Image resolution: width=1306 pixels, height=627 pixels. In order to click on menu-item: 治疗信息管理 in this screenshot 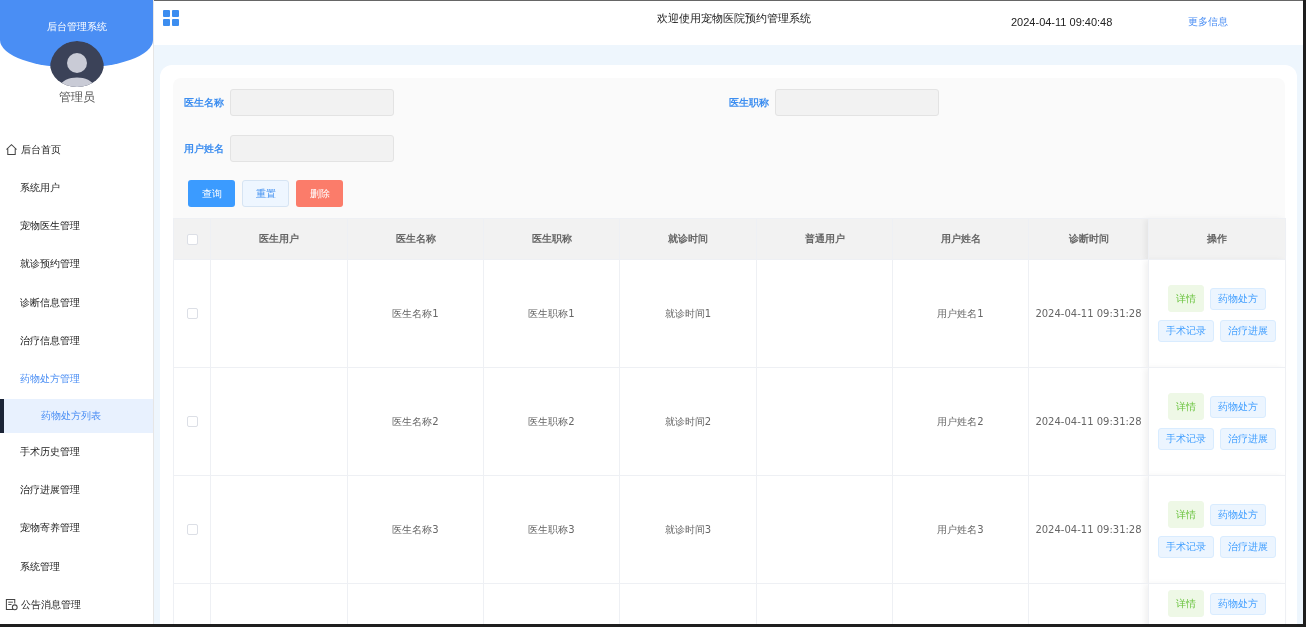, I will do `click(76, 341)`.